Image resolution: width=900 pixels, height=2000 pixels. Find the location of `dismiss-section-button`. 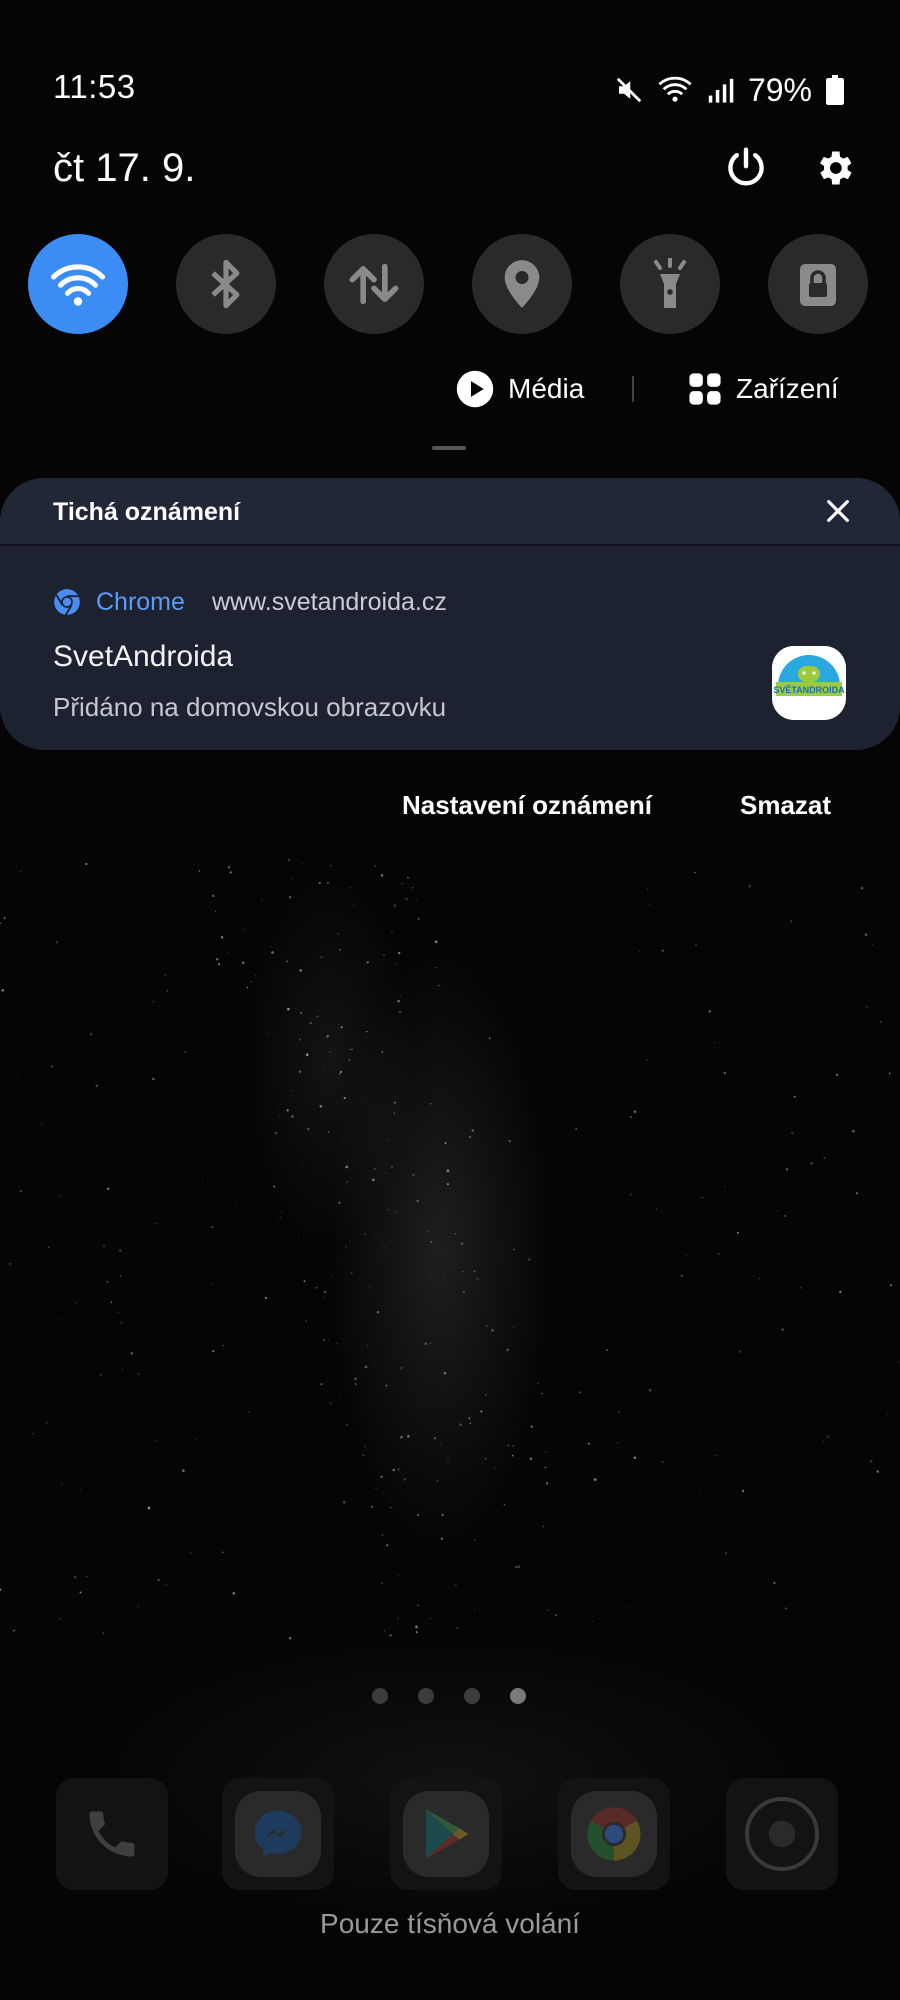

dismiss-section-button is located at coordinates (838, 511).